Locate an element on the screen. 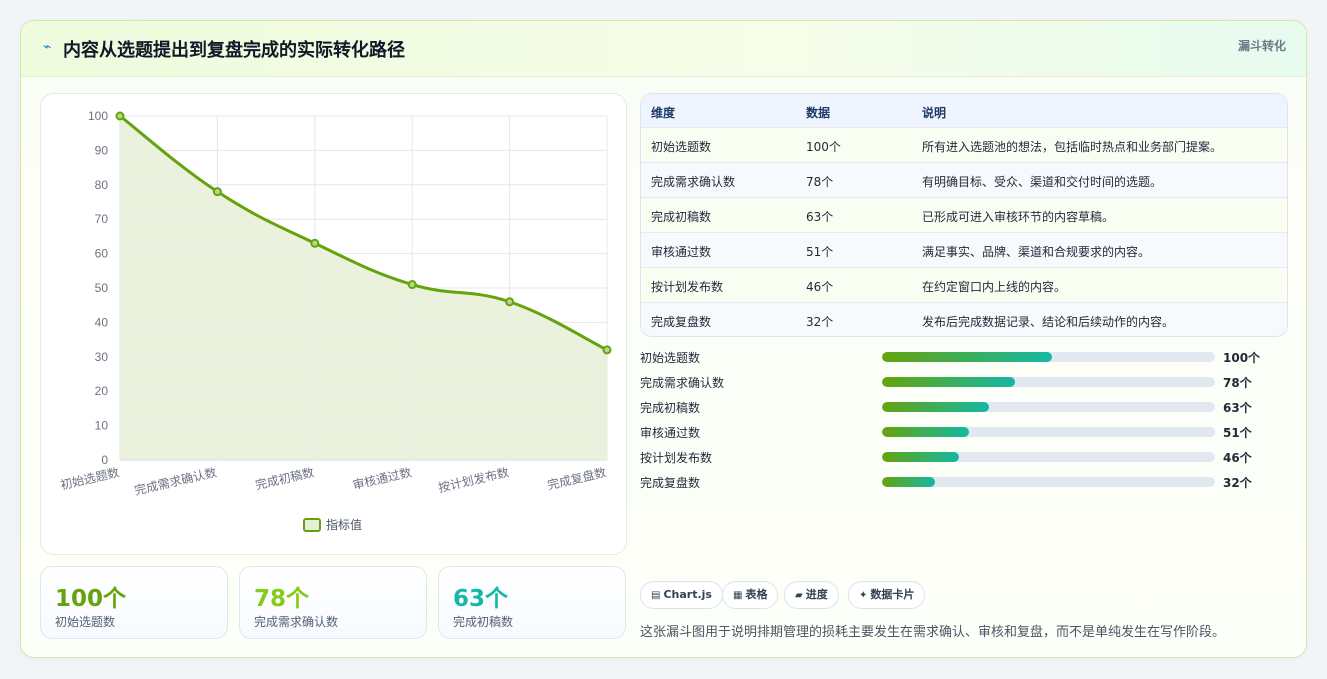 This screenshot has width=1327, height=679. x-tick-label: 完成初稿数 is located at coordinates (285, 478).